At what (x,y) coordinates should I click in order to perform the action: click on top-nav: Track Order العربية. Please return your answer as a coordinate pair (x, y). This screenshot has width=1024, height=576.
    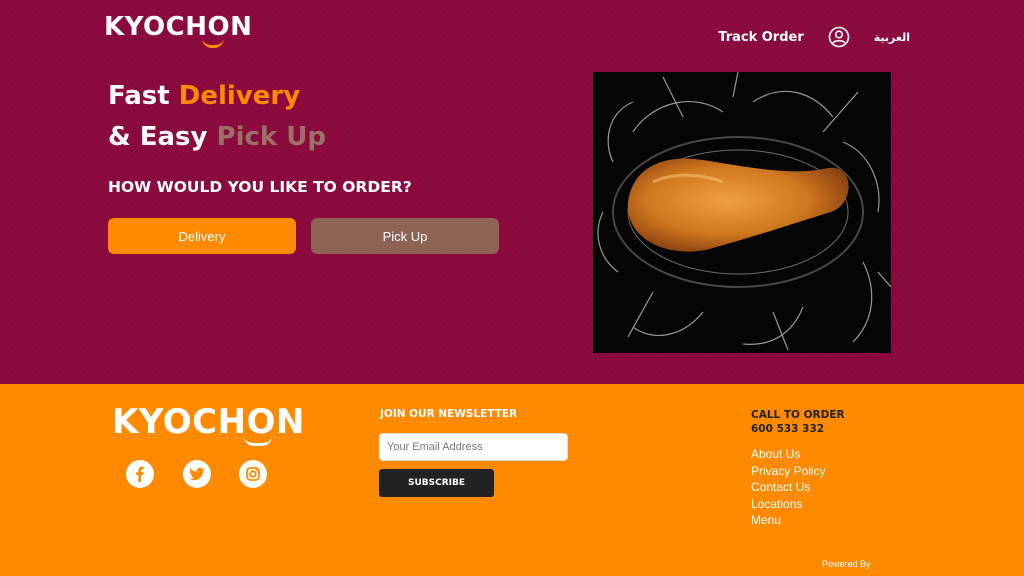
    Looking at the image, I should click on (814, 37).